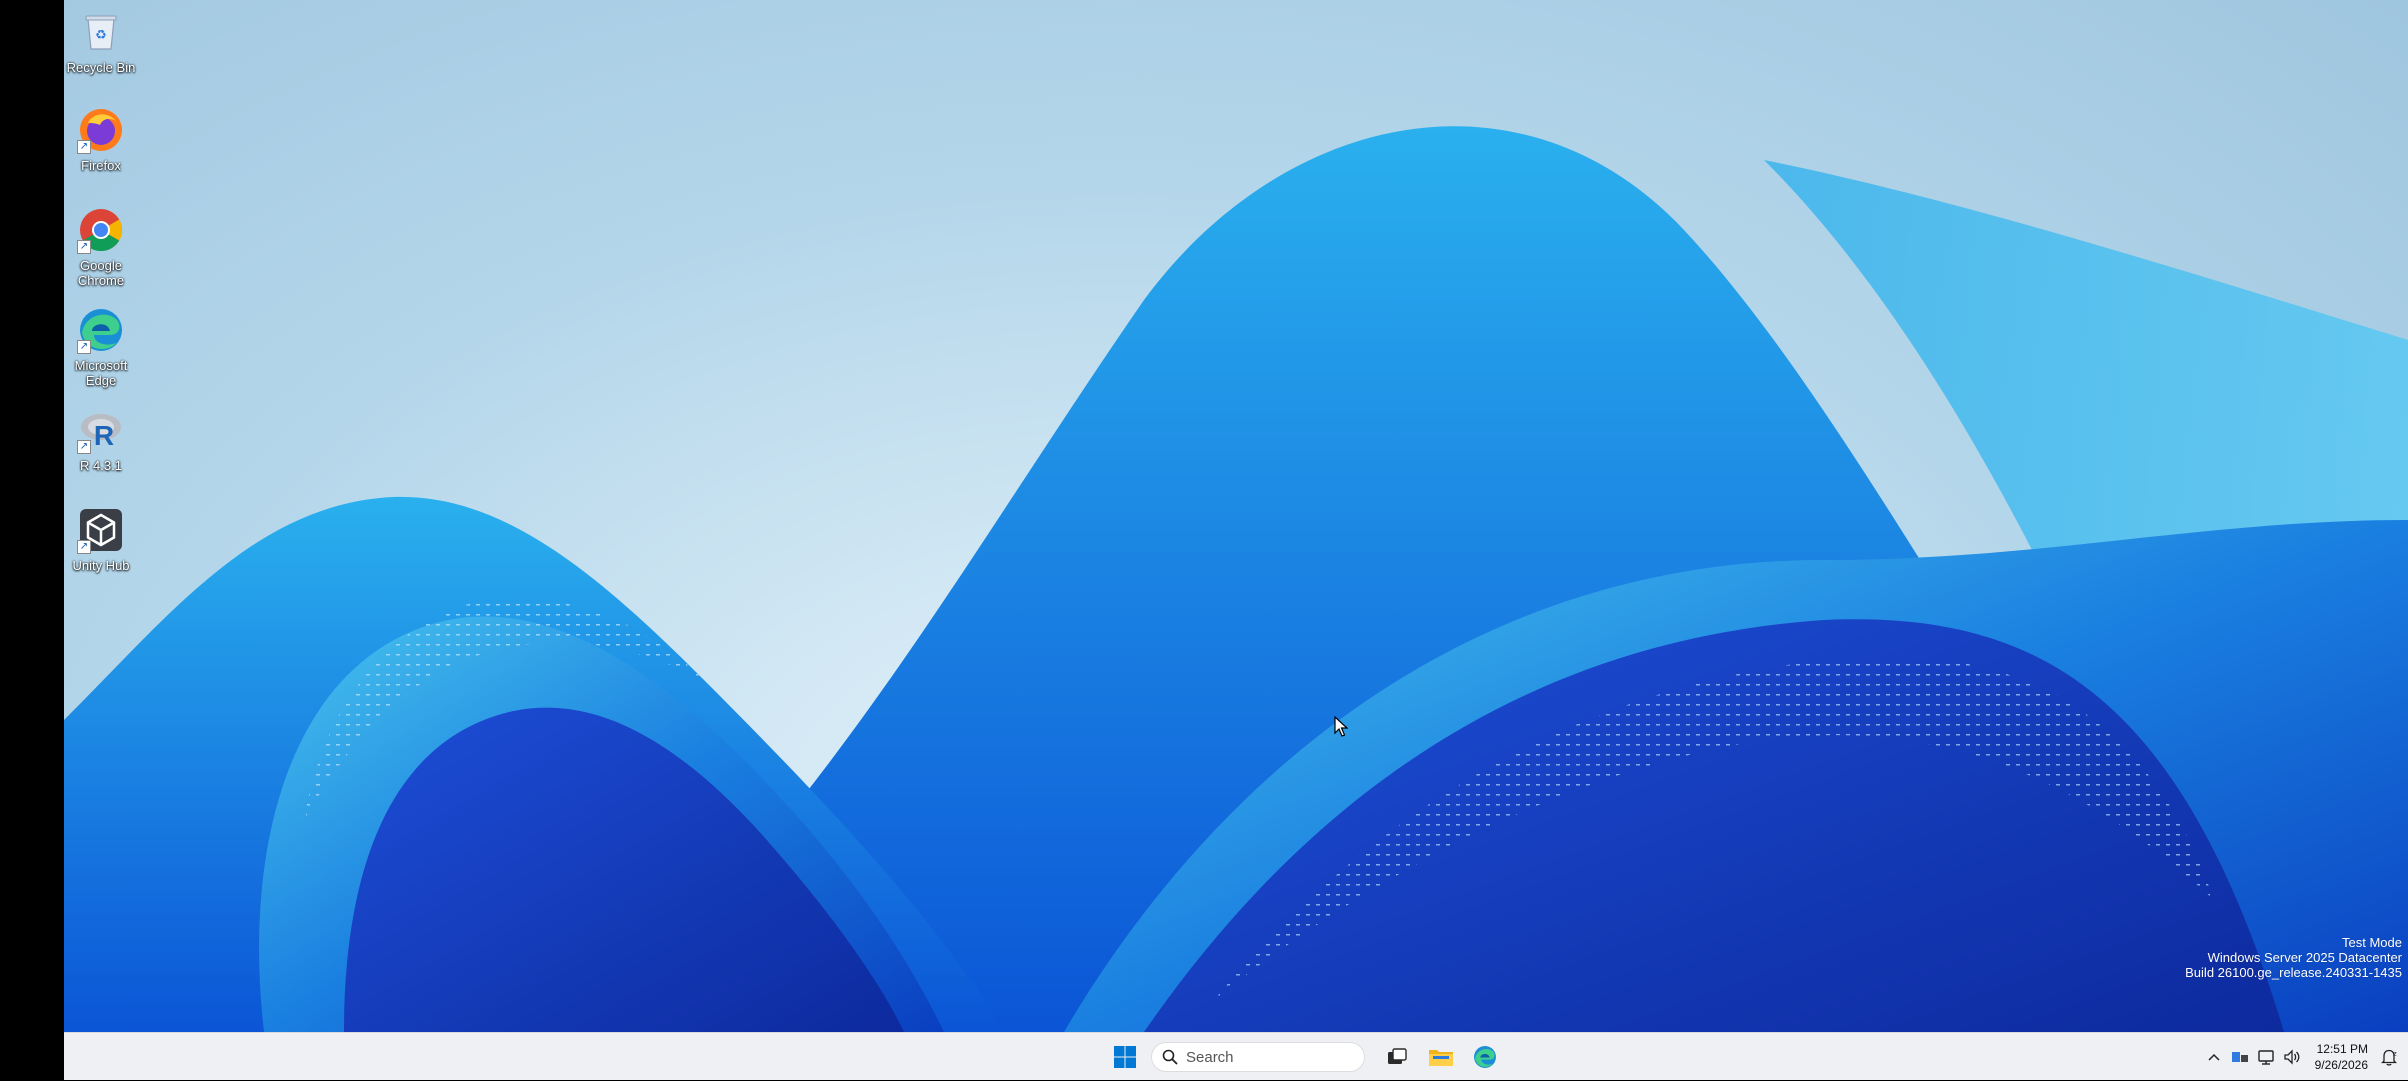 This screenshot has width=2408, height=1081. Describe the element at coordinates (101, 273) in the screenshot. I see `desktop-icon-label: Google Chrome` at that location.